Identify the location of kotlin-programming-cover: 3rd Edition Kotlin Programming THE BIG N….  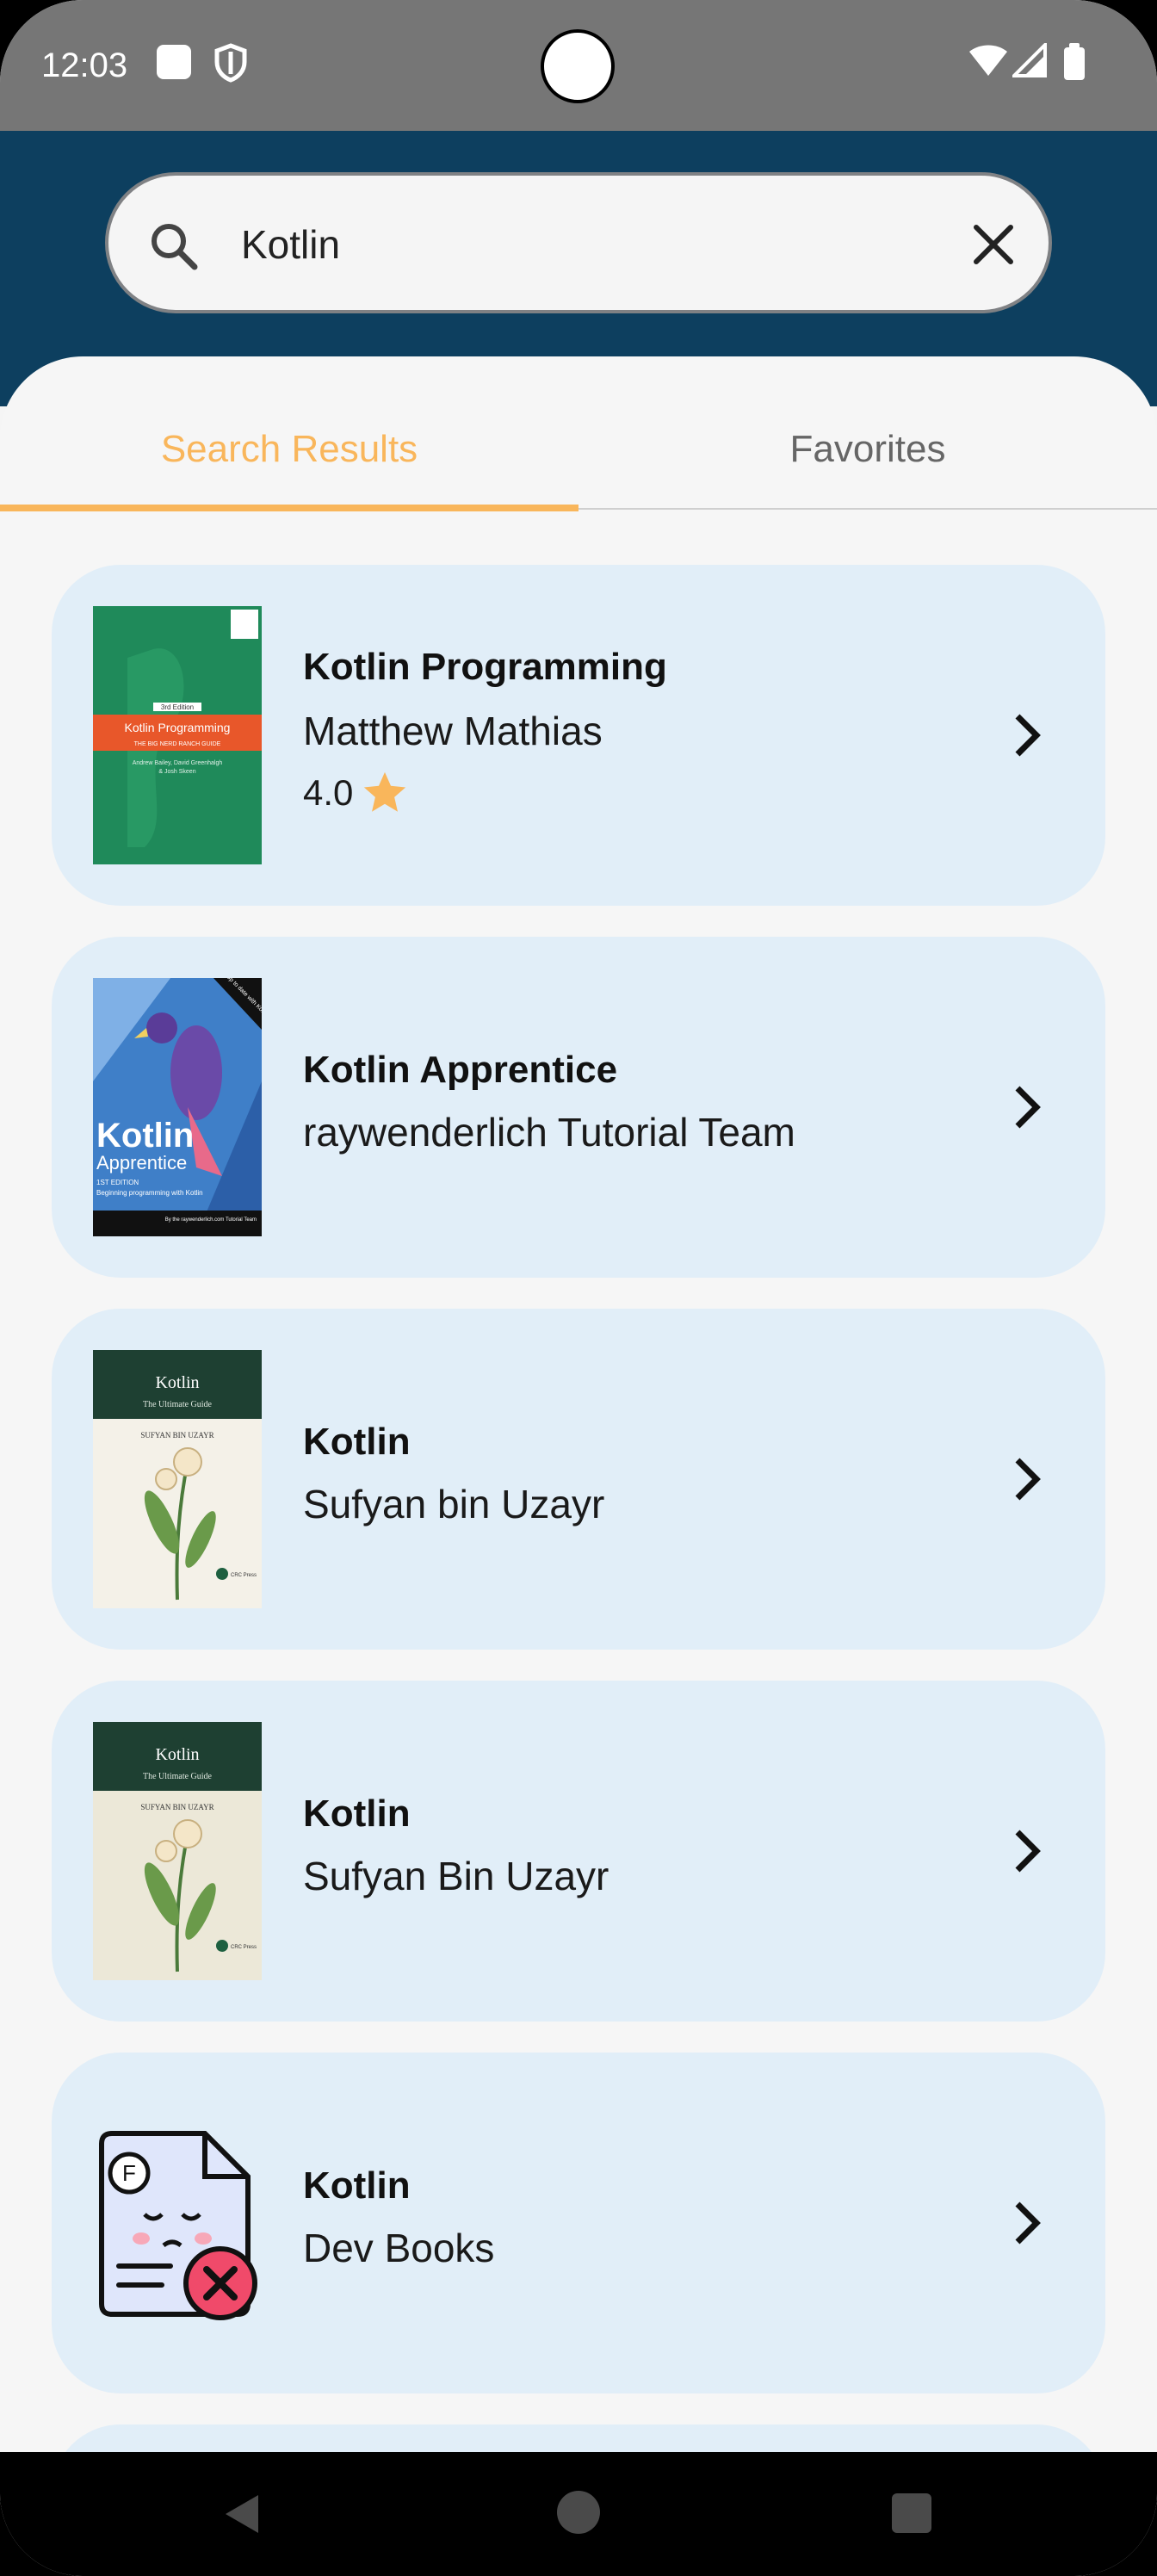
(178, 735).